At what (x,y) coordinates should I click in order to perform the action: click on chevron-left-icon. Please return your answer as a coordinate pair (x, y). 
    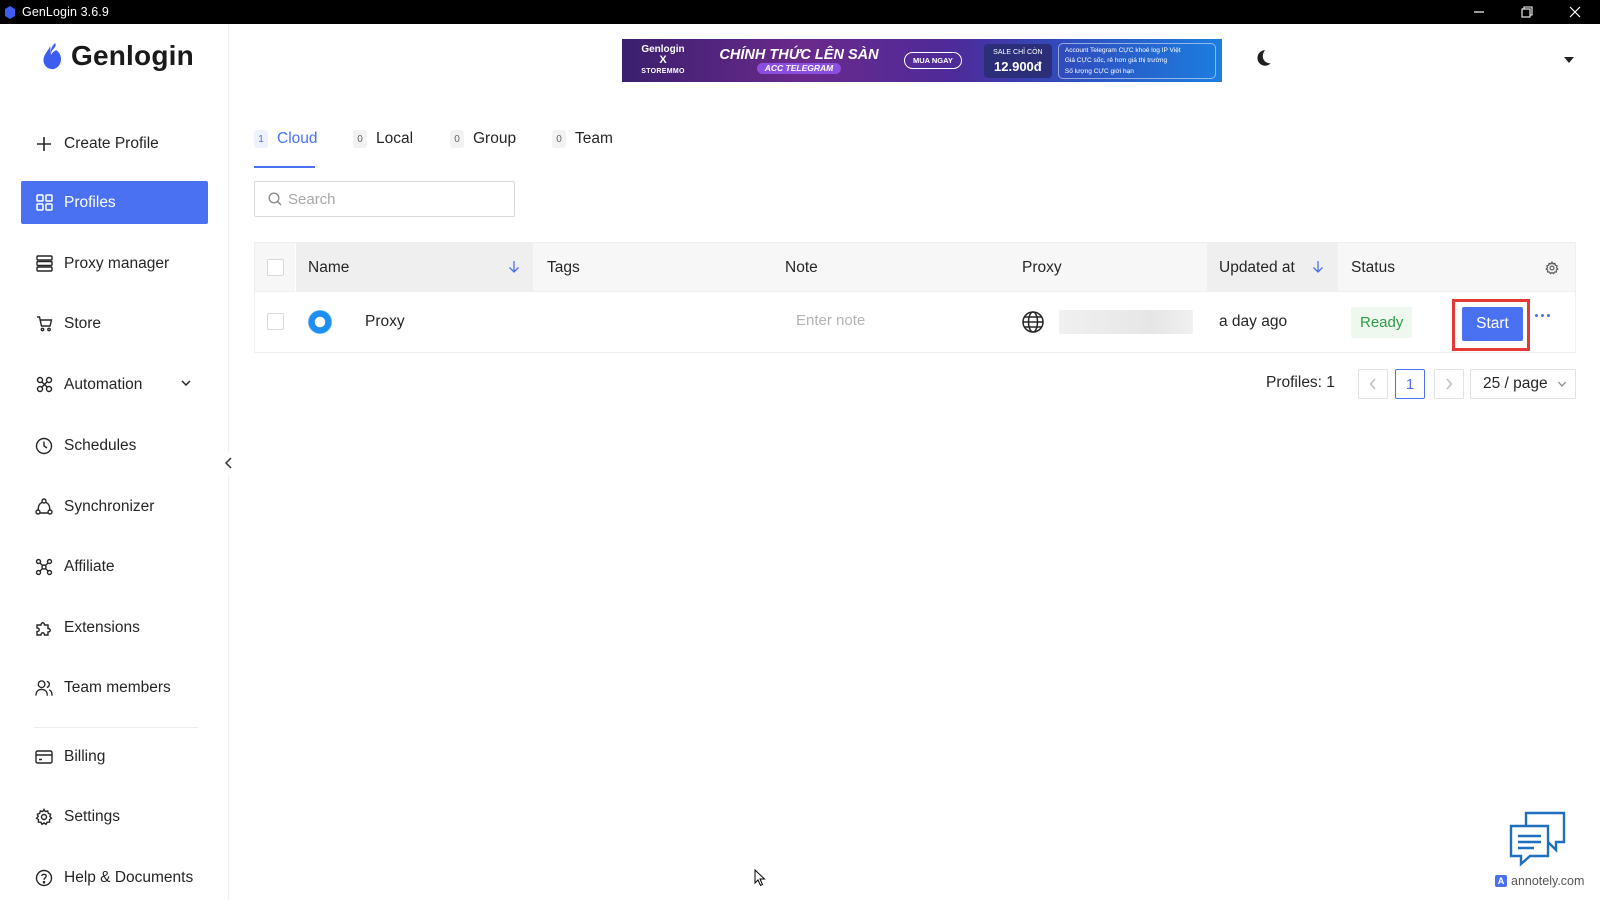
    Looking at the image, I should click on (1372, 384).